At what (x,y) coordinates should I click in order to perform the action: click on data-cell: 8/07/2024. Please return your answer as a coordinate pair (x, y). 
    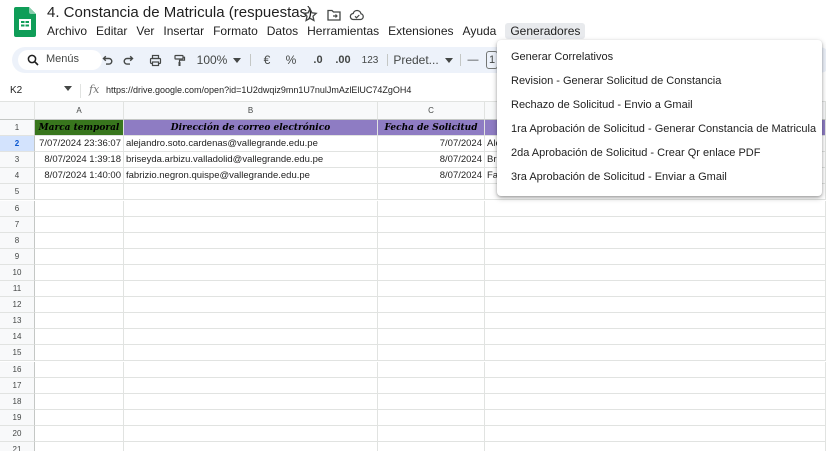
    Looking at the image, I should click on (431, 160).